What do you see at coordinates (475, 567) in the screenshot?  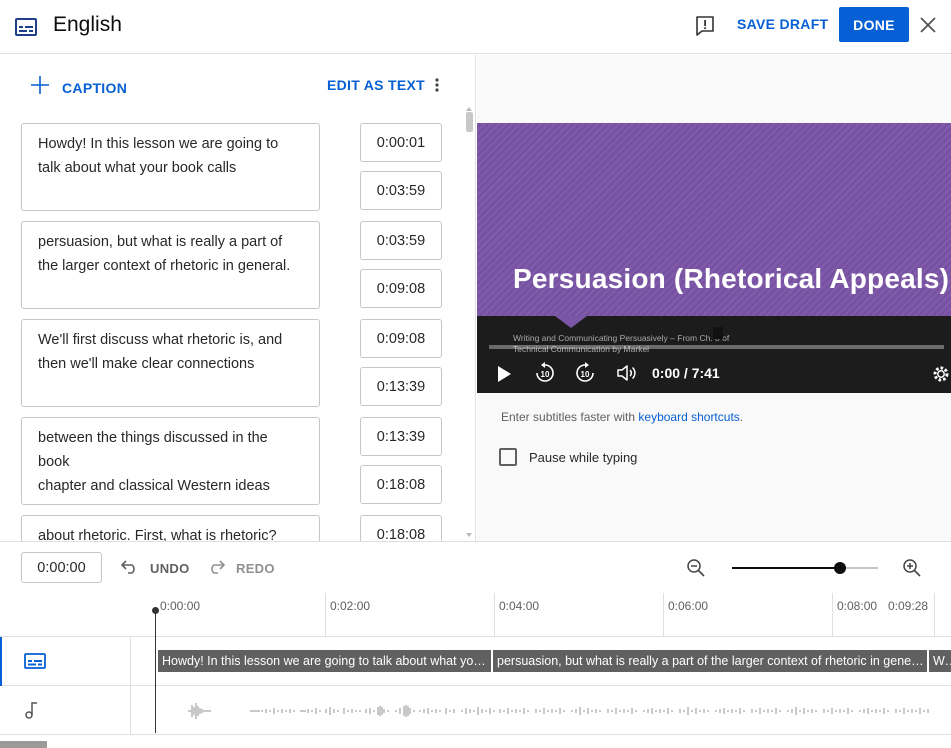 I see `timeline-toolbar: 0:00:00 UNDO REDO` at bounding box center [475, 567].